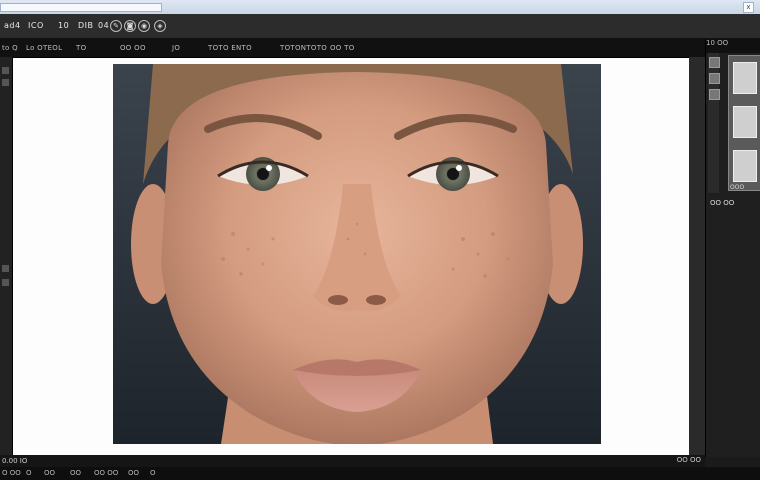  What do you see at coordinates (144, 26) in the screenshot?
I see `eye-icon: ◉` at bounding box center [144, 26].